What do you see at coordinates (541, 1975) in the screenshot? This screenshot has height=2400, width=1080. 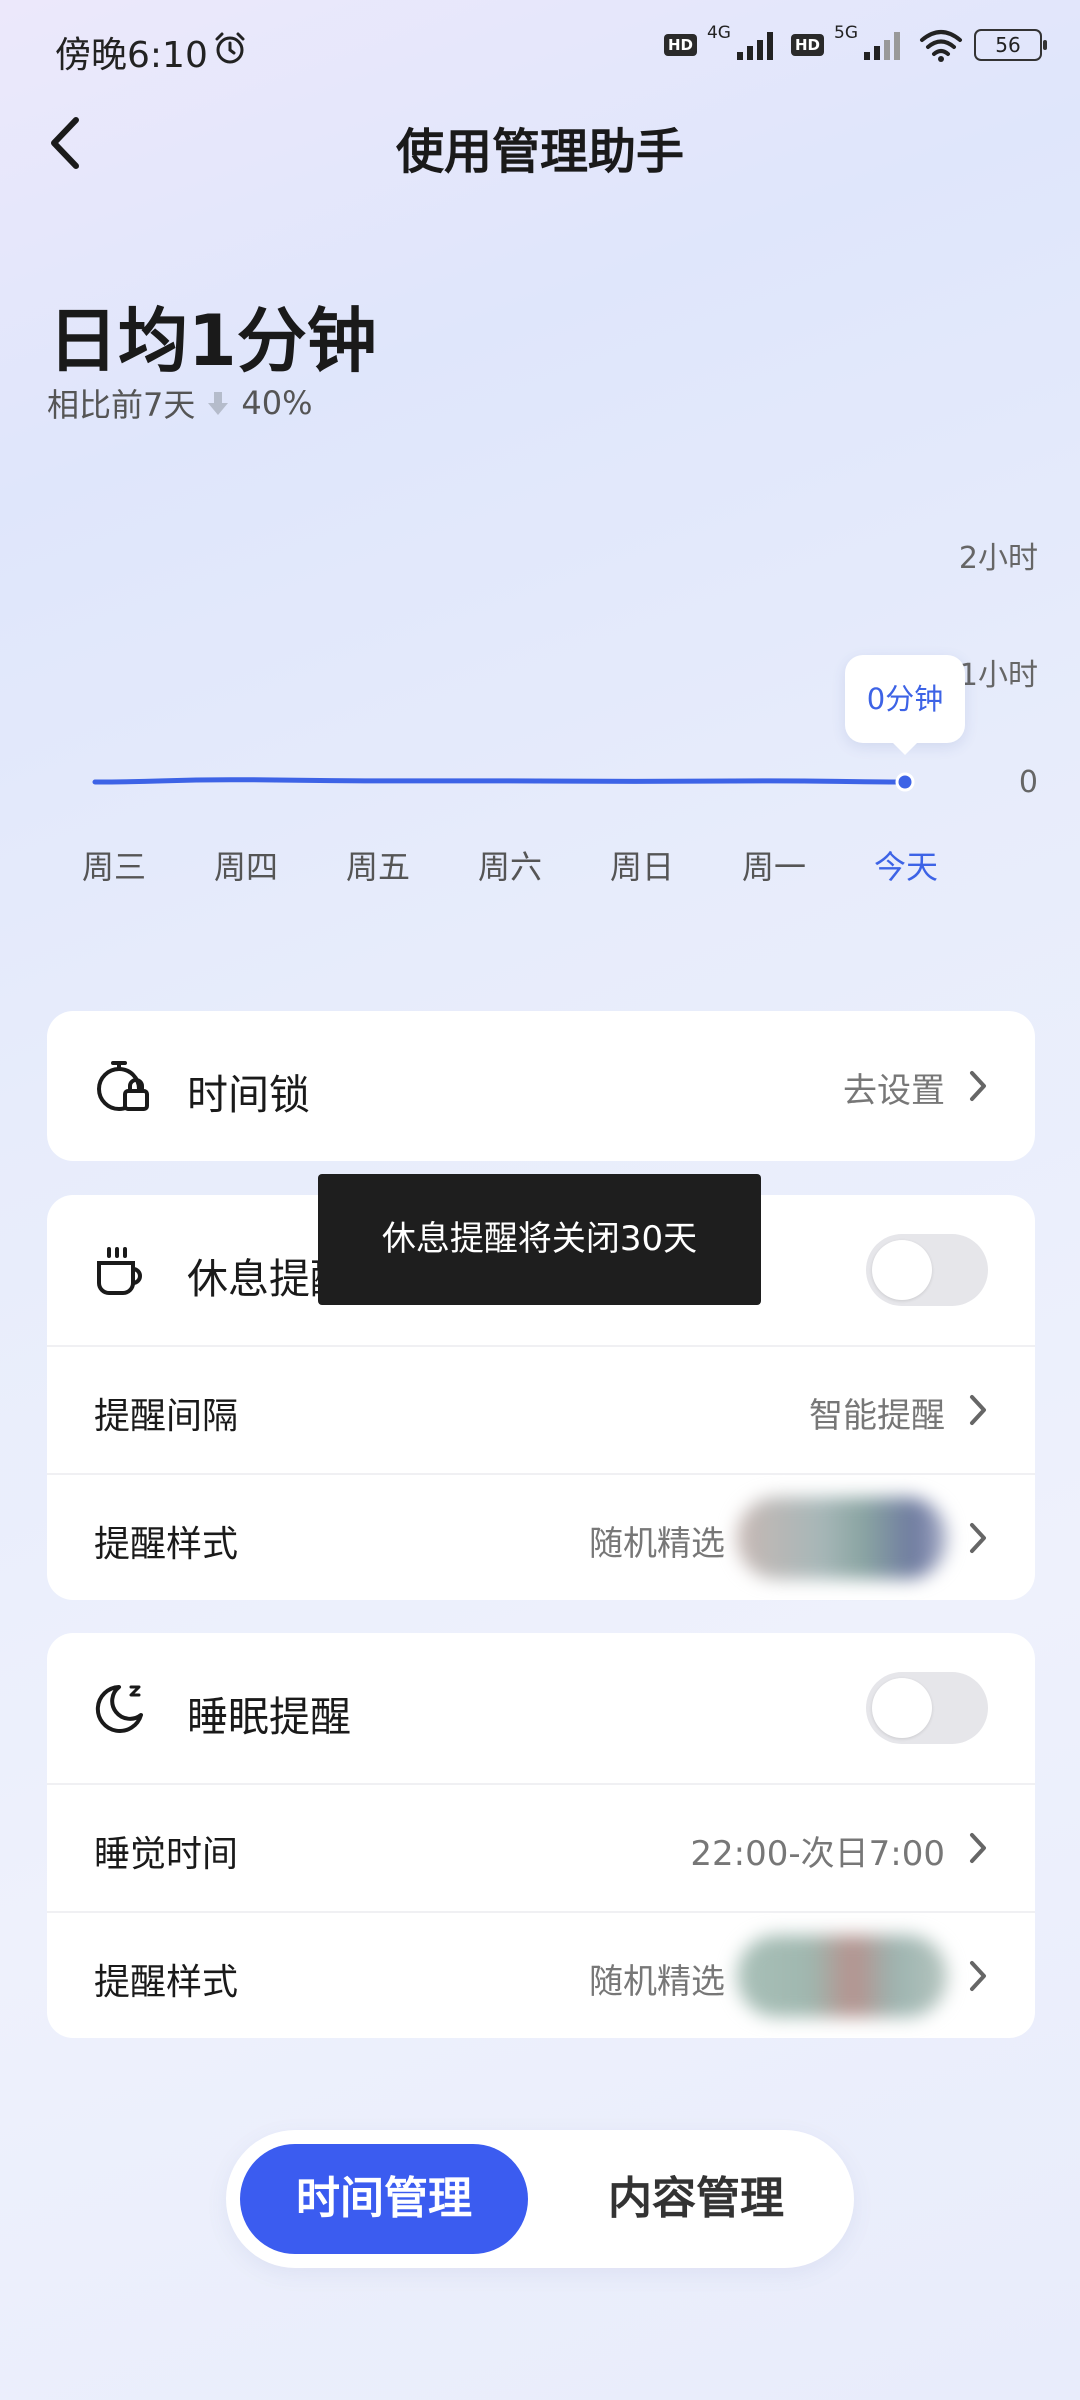 I see `sleep-reminder-style-row: 提醒样式 随机精选` at bounding box center [541, 1975].